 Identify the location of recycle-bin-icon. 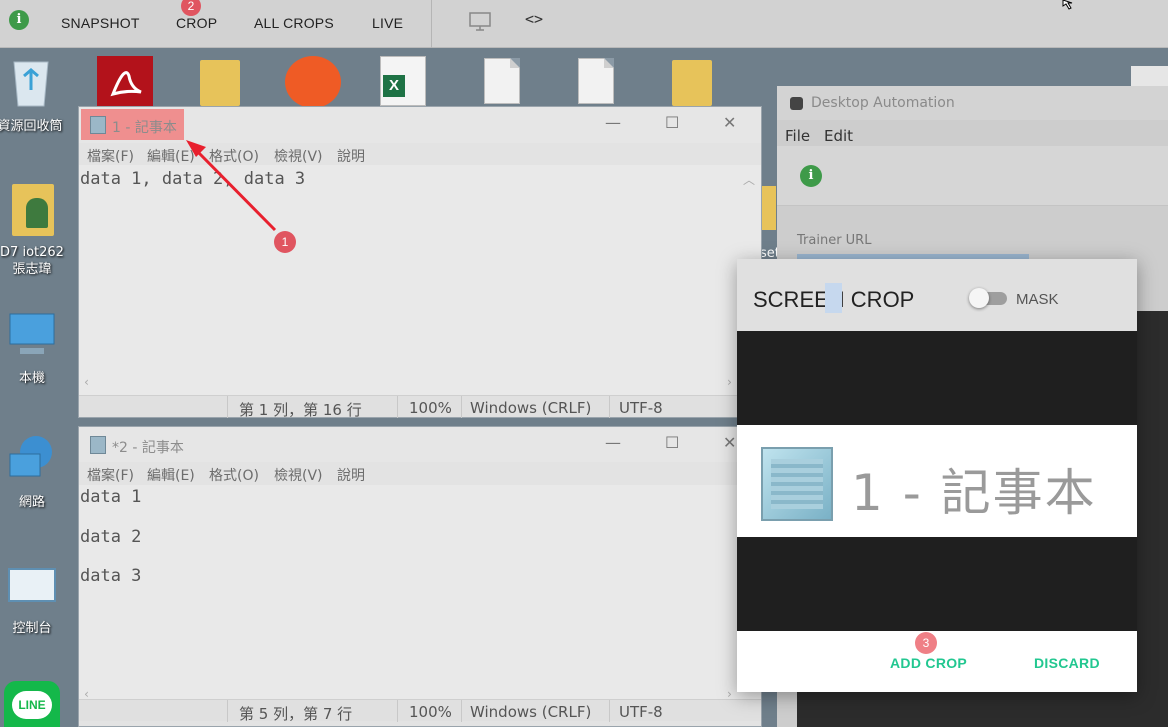
(31, 83).